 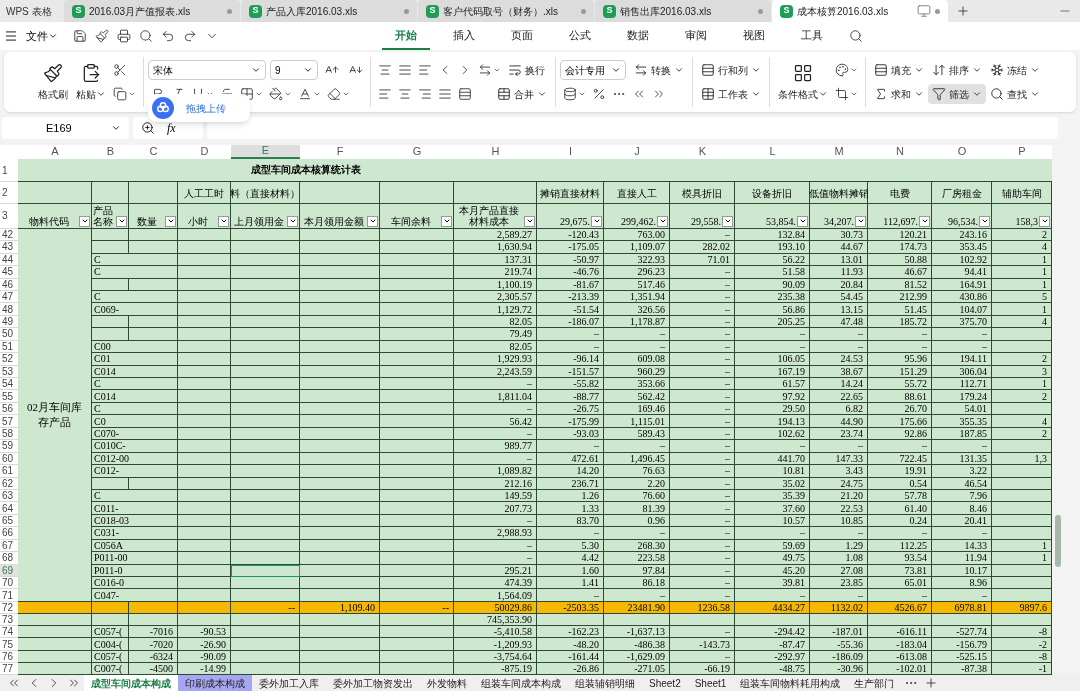 I want to click on column-header: J, so click(x=637, y=152).